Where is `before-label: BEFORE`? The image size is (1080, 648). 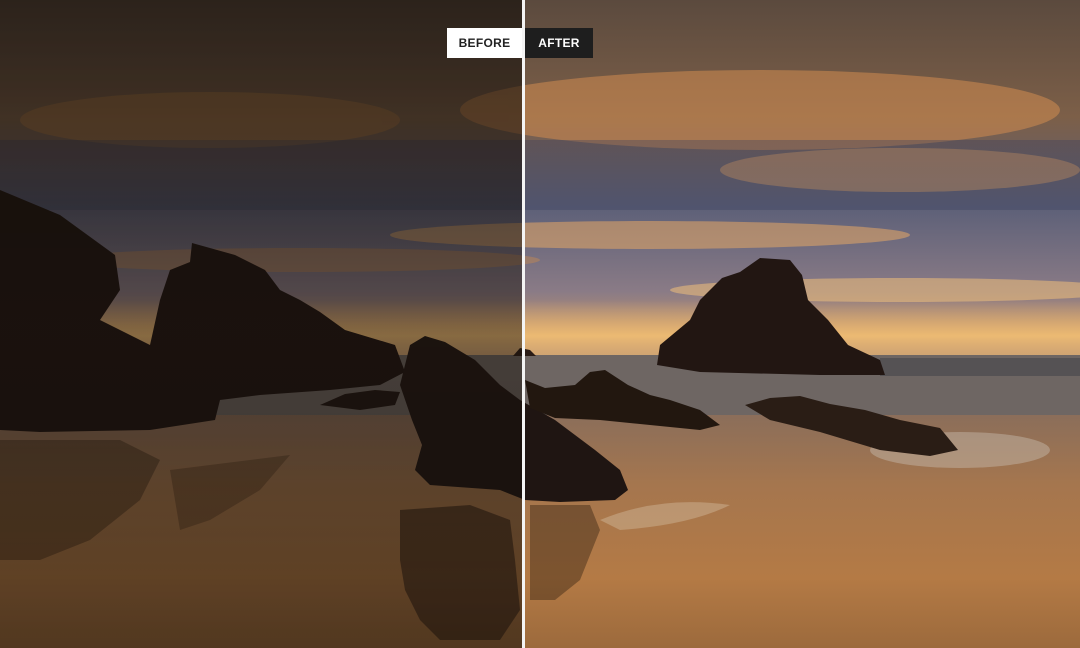
before-label: BEFORE is located at coordinates (484, 43).